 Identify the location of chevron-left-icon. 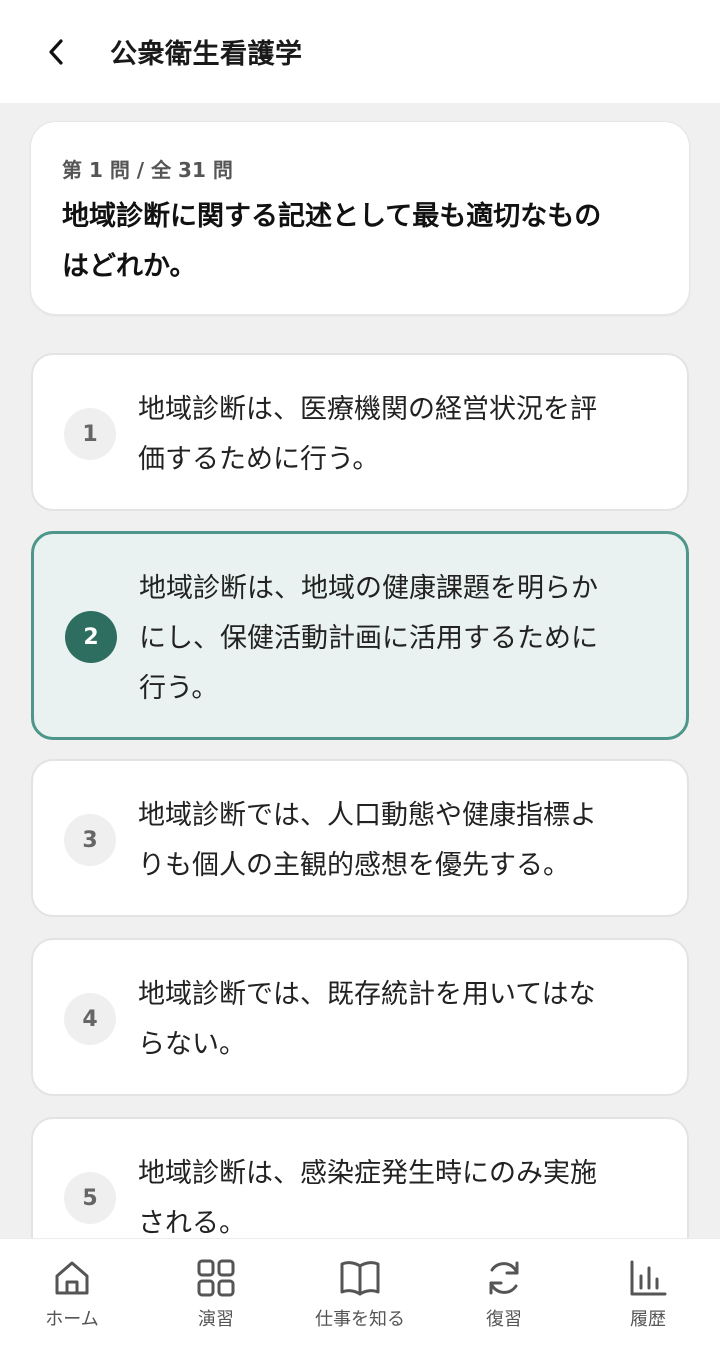
(56, 52).